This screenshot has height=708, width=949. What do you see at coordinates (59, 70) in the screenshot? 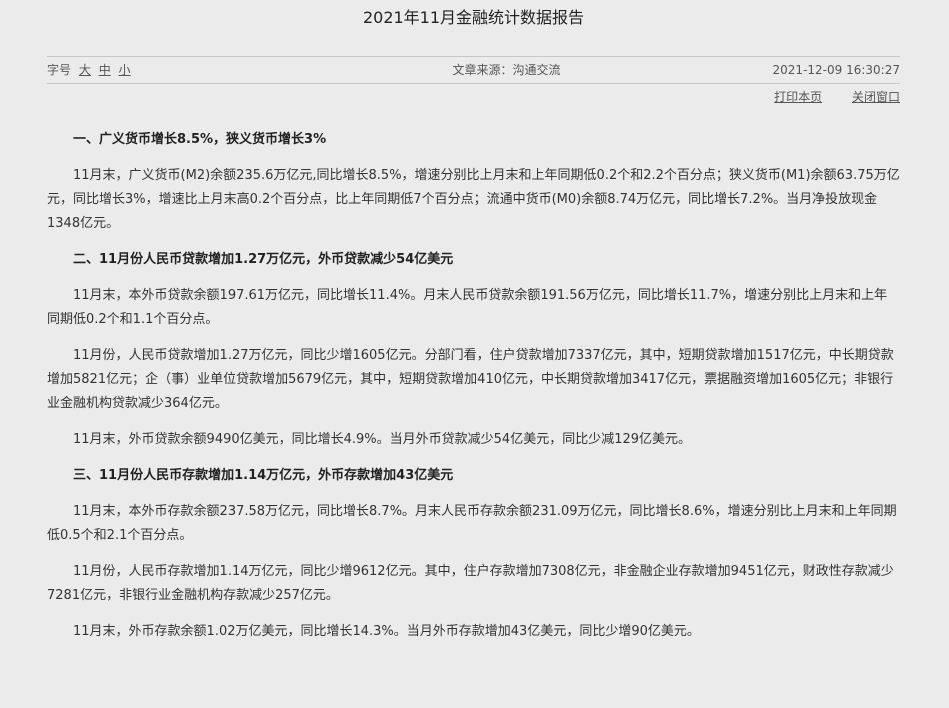
I see `font-size-label: 字号` at bounding box center [59, 70].